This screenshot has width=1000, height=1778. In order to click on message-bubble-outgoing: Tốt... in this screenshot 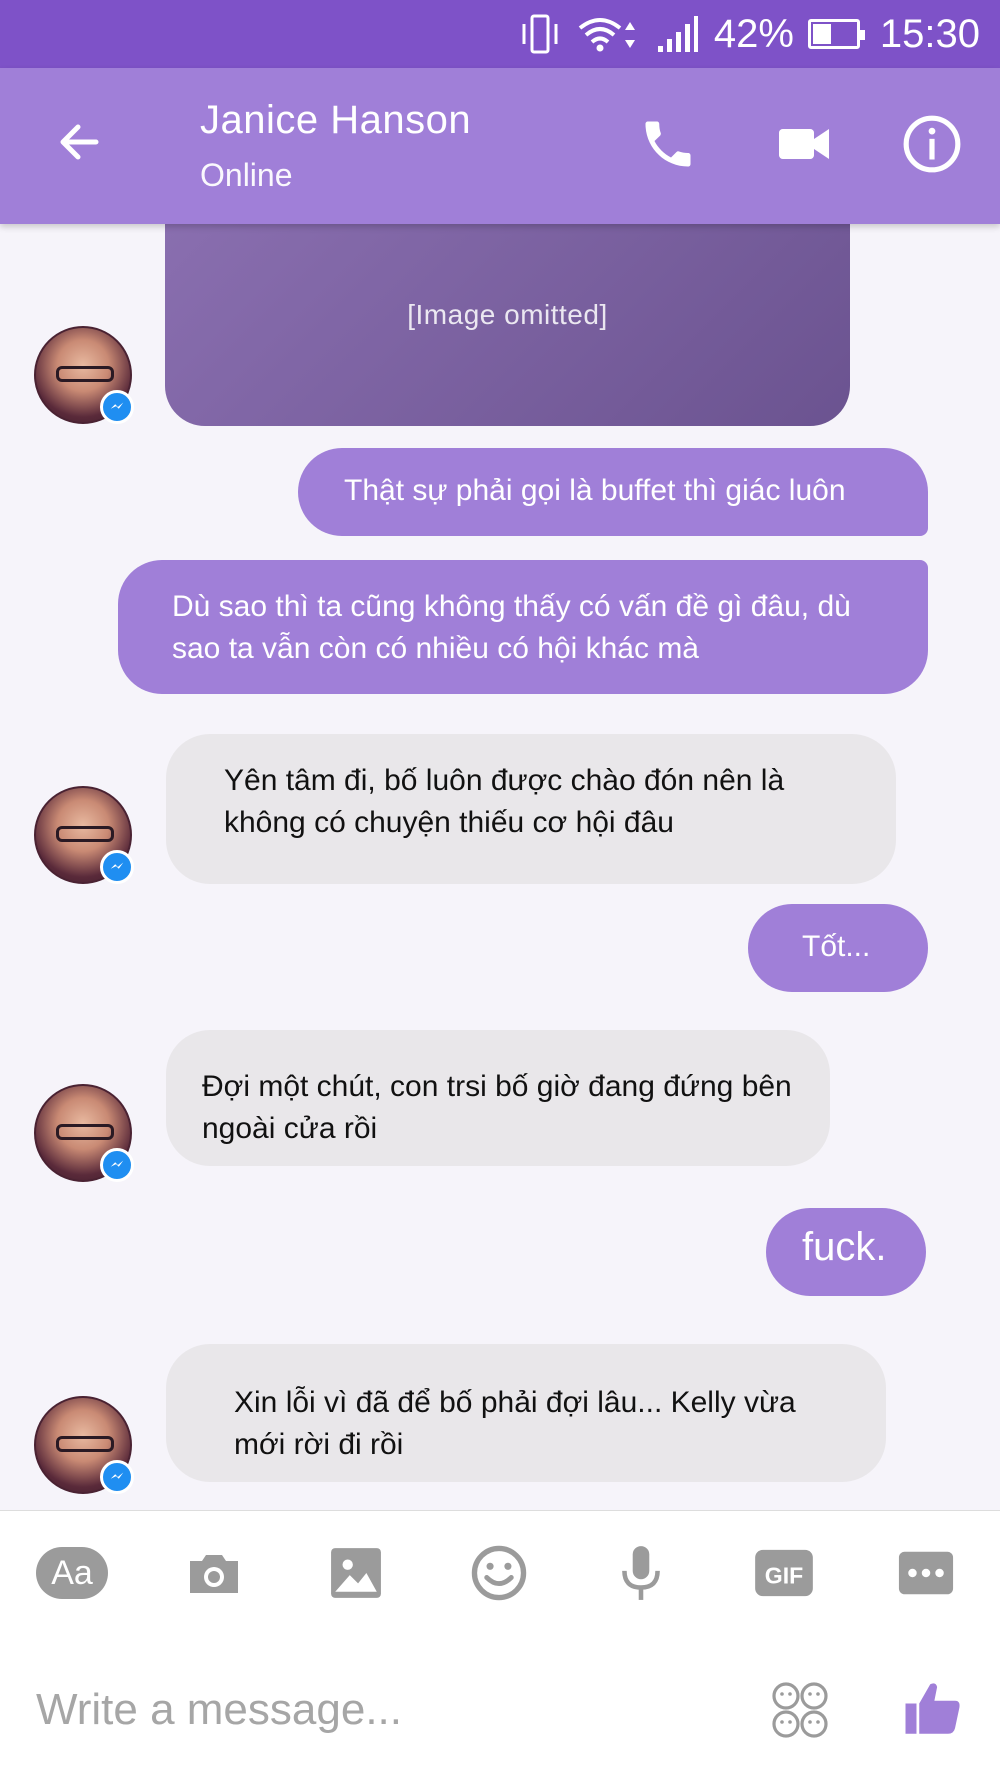, I will do `click(838, 948)`.